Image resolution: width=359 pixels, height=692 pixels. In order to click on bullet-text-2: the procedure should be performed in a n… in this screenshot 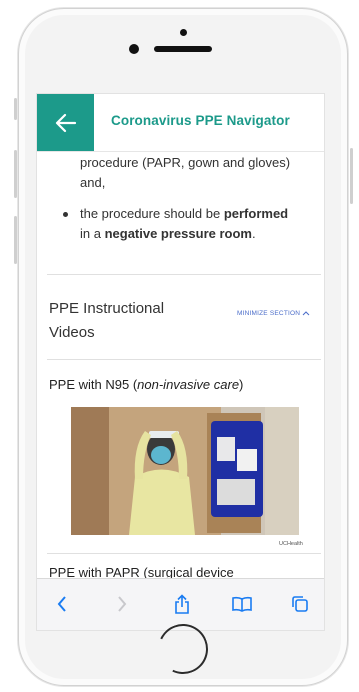, I will do `click(184, 223)`.